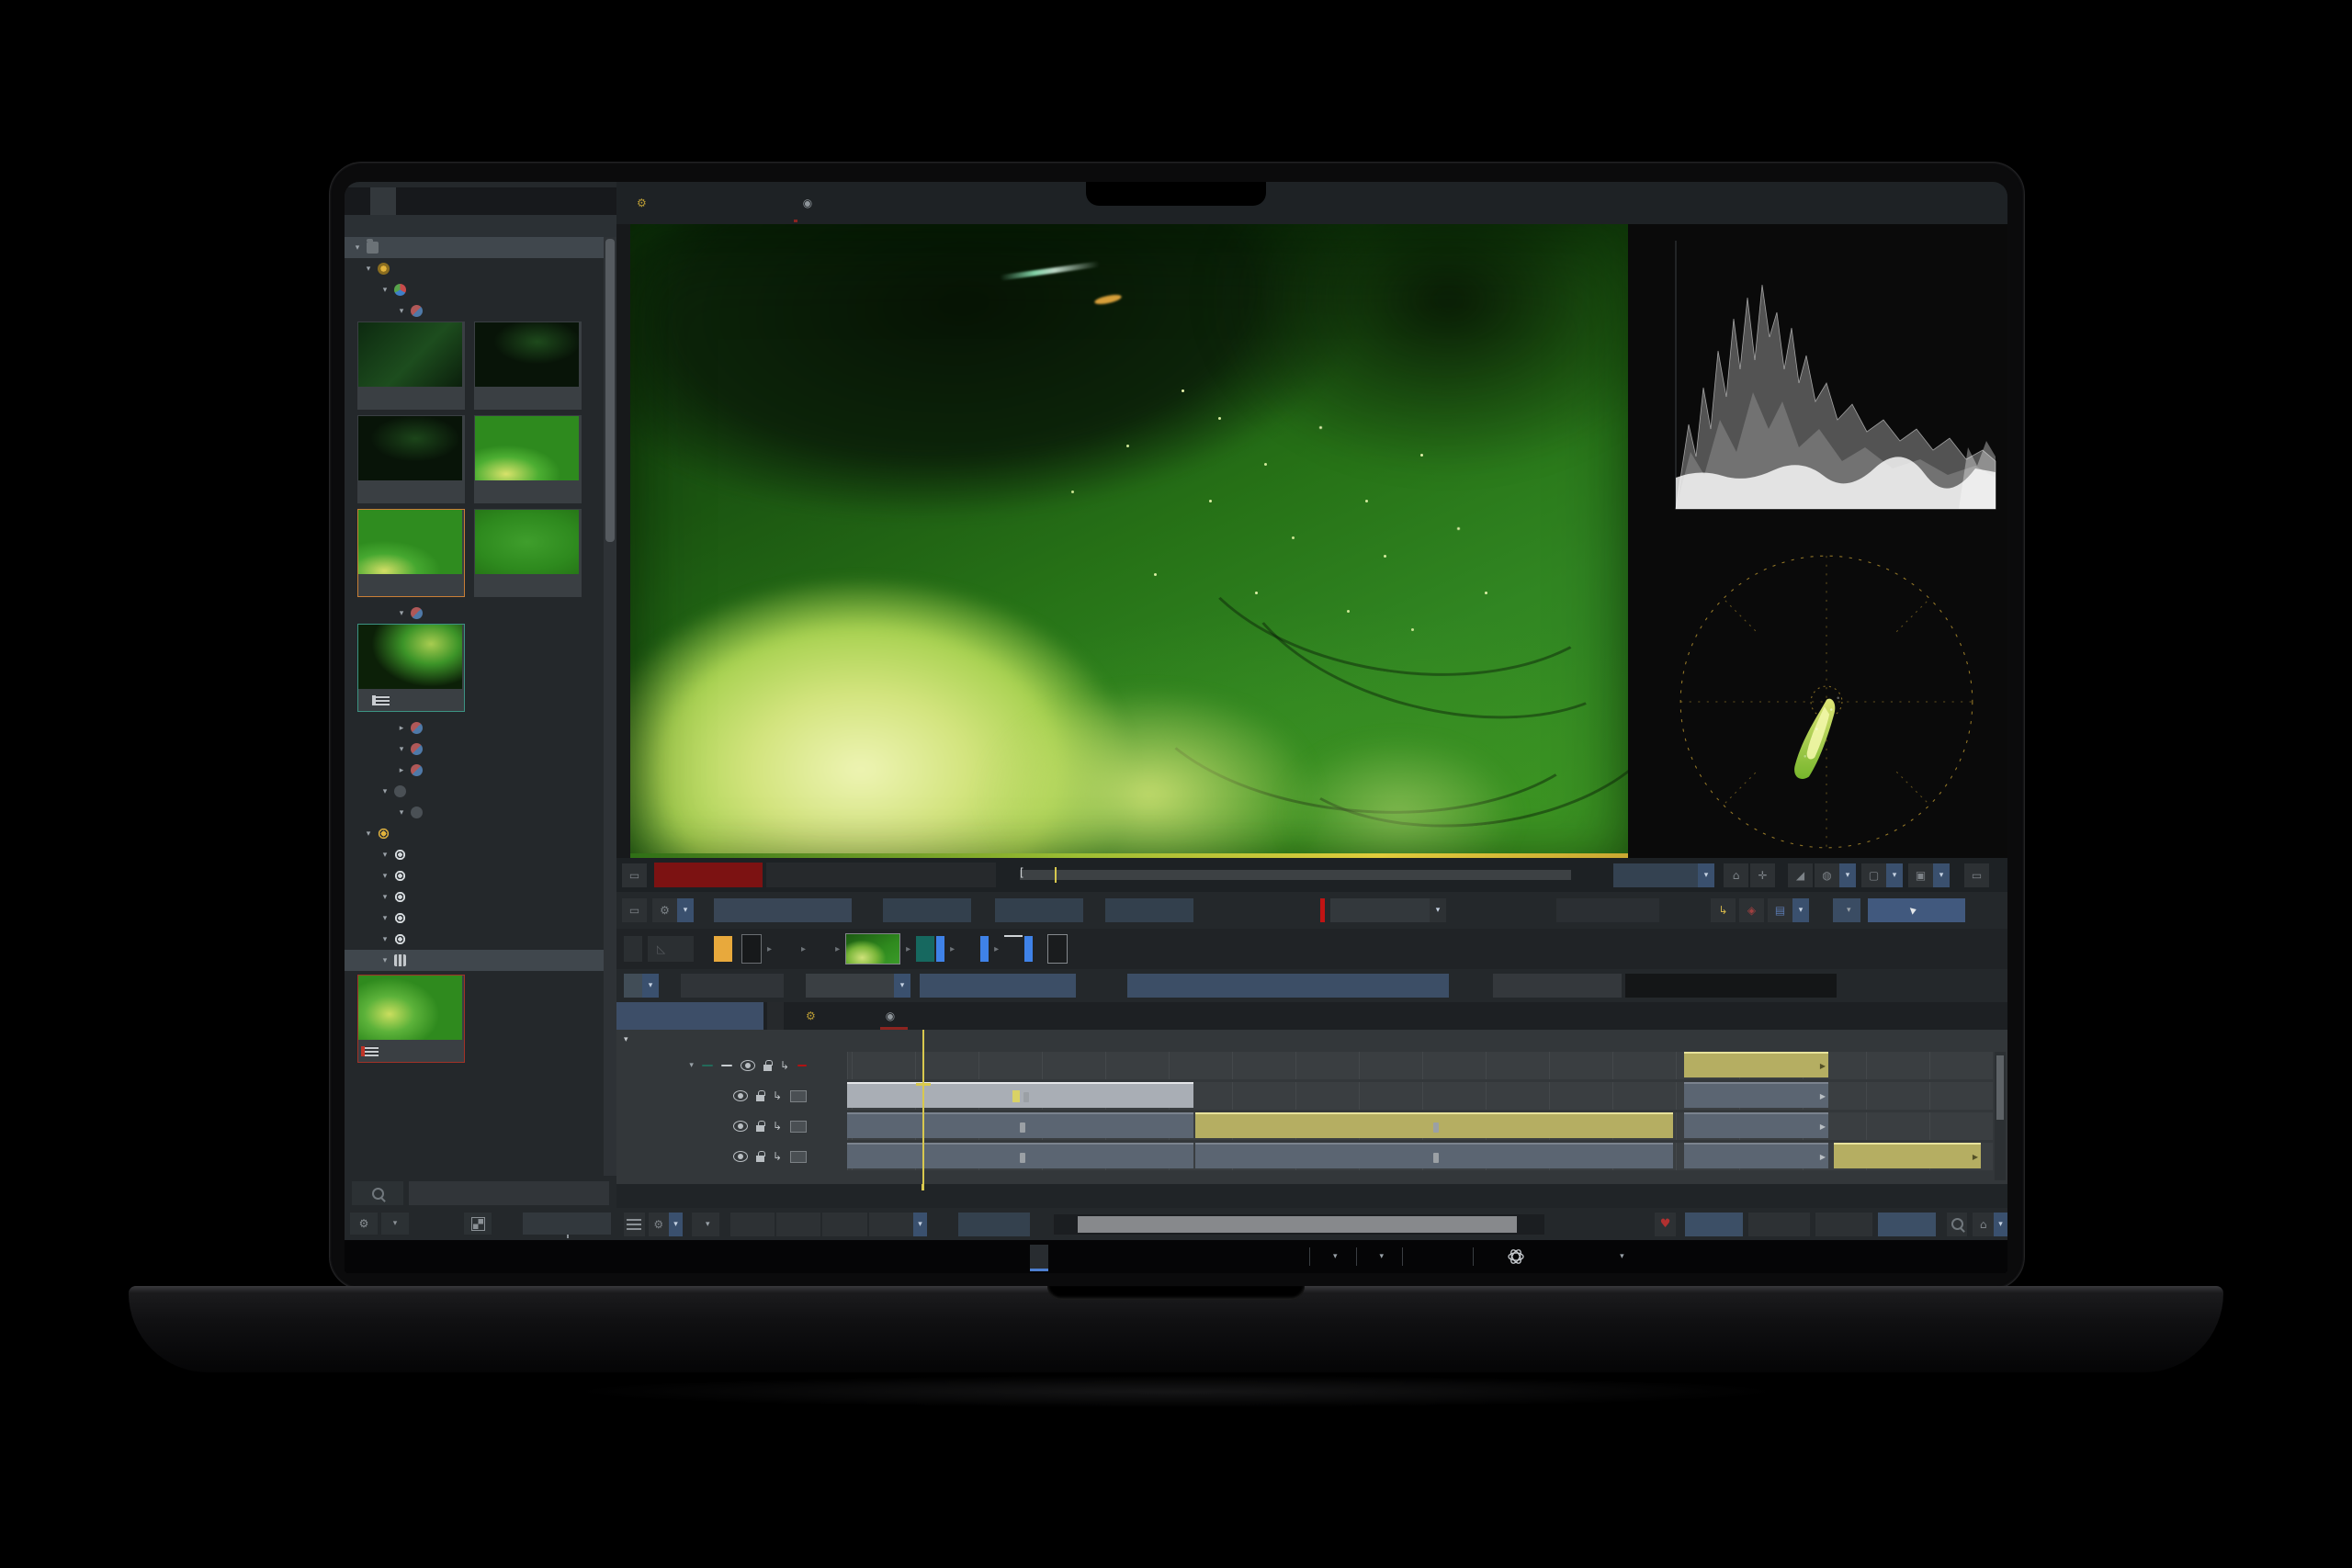 This screenshot has width=2352, height=1568. Describe the element at coordinates (474, 614) in the screenshot. I see `tree-item-schematic-reel-2: ▾` at that location.